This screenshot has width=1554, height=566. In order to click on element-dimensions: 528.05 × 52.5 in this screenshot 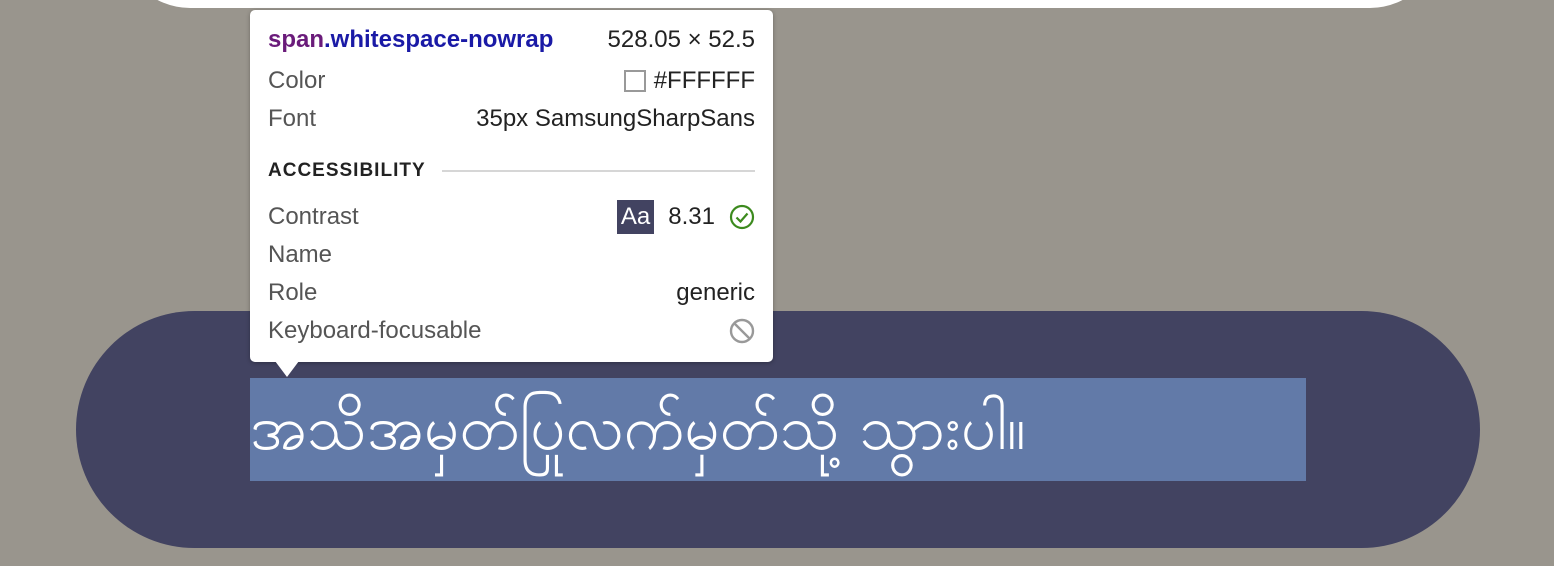, I will do `click(681, 39)`.